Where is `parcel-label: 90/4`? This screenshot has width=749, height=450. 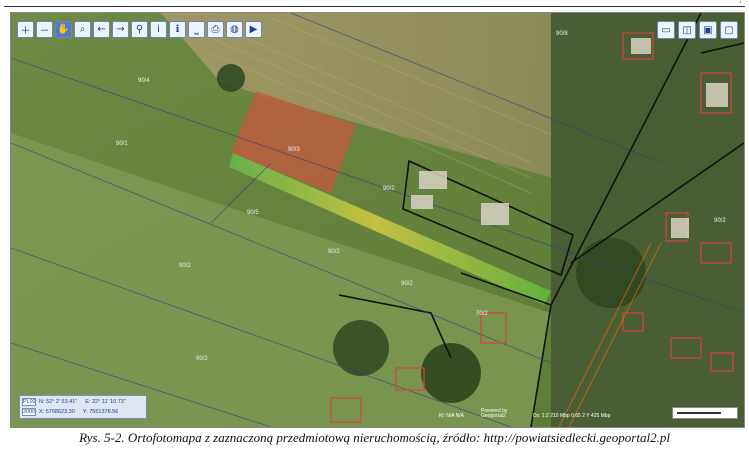 parcel-label: 90/4 is located at coordinates (144, 81).